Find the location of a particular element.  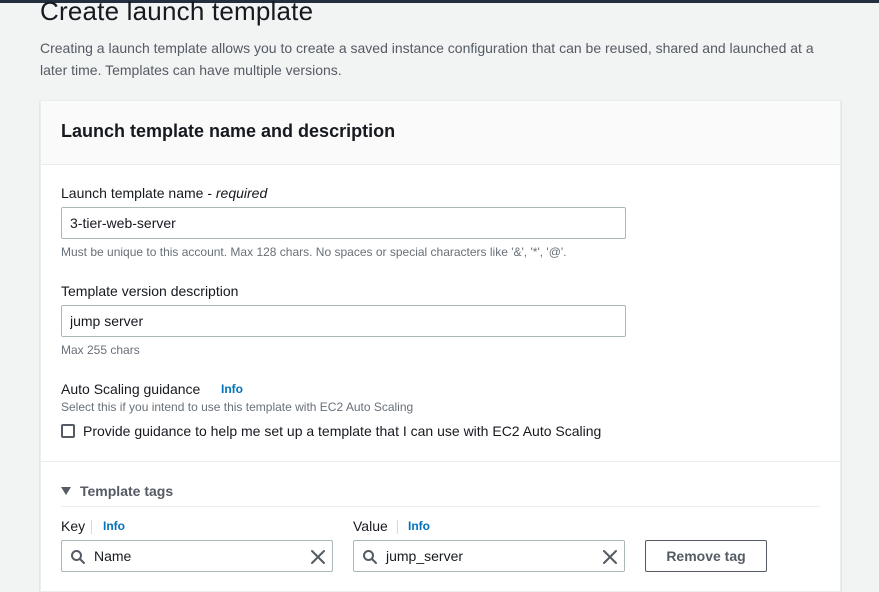

section-divider is located at coordinates (440, 461).